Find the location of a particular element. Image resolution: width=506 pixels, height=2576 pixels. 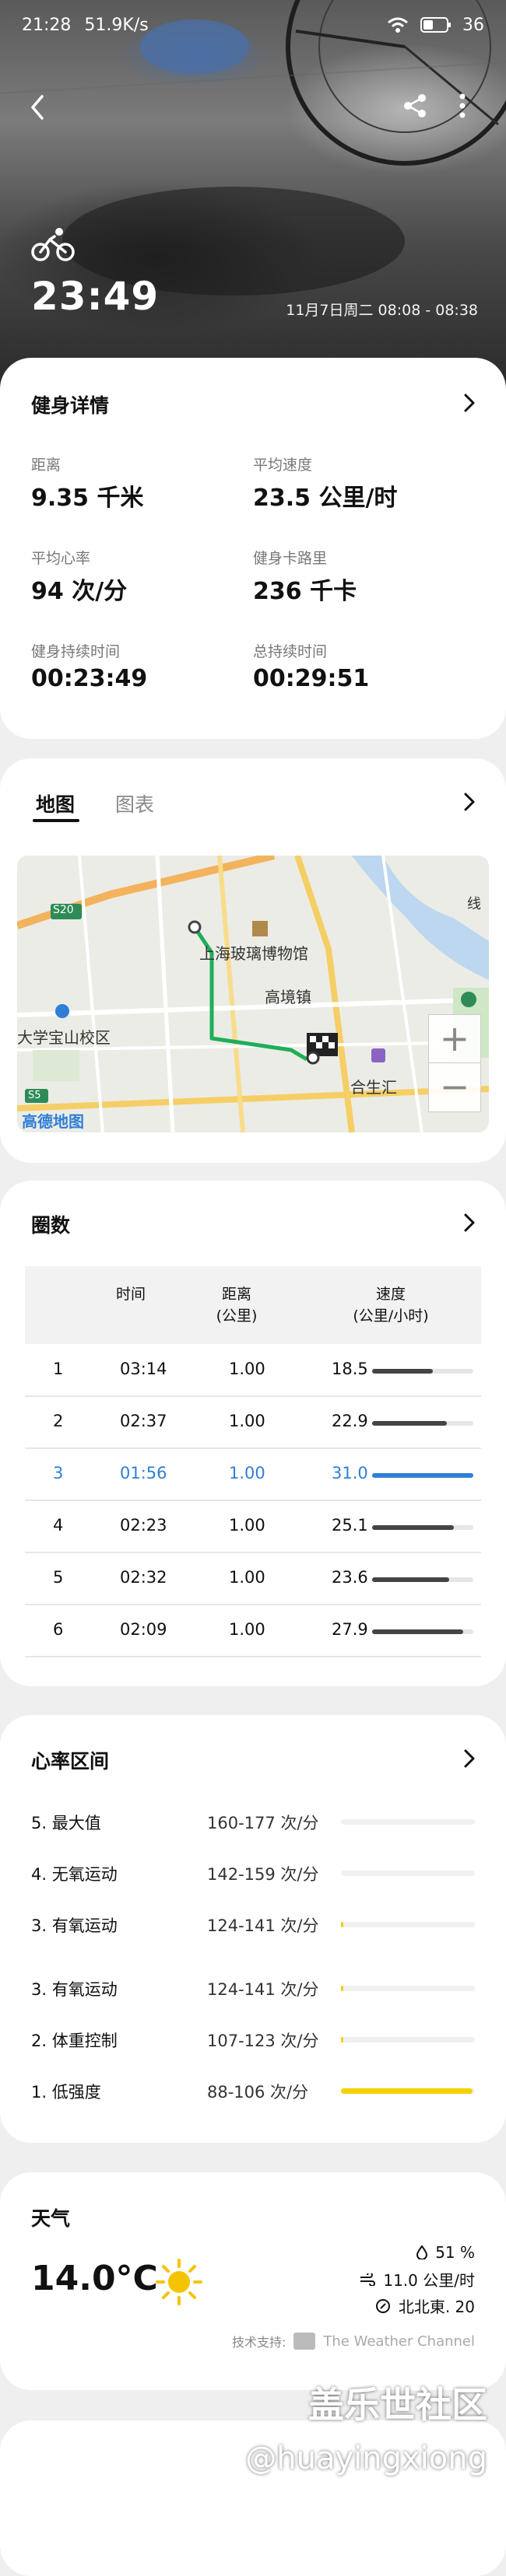

amap-logo: 高德地图 is located at coordinates (53, 1122).